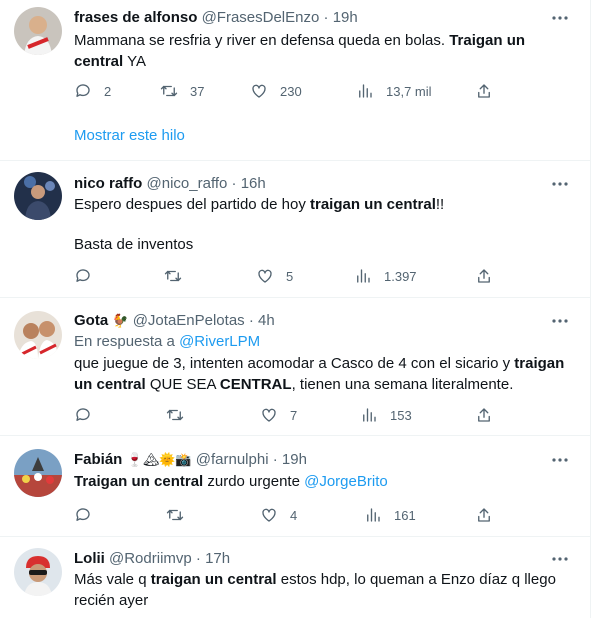 The height and width of the screenshot is (618, 600). What do you see at coordinates (400, 276) in the screenshot?
I see `view-count: 1.397` at bounding box center [400, 276].